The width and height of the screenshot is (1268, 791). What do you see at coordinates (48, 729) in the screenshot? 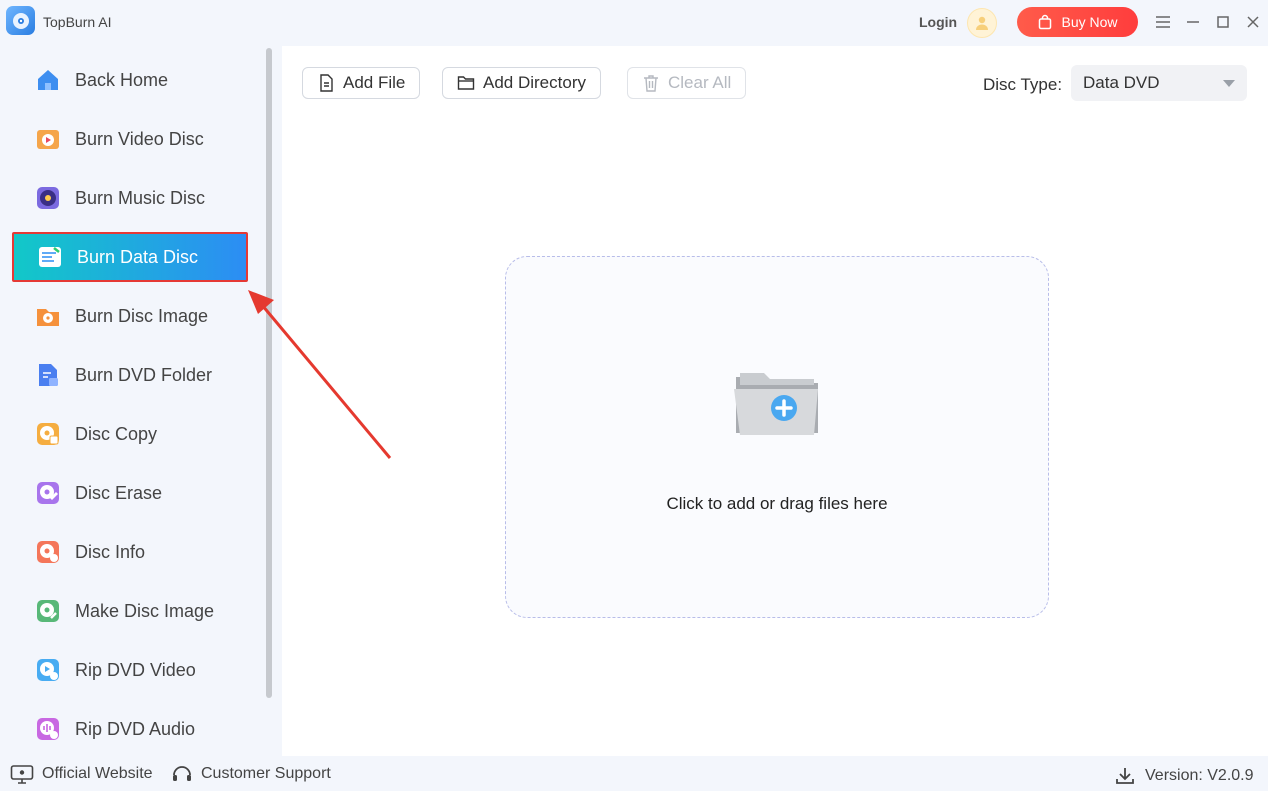
I see `rip-audio-icon` at bounding box center [48, 729].